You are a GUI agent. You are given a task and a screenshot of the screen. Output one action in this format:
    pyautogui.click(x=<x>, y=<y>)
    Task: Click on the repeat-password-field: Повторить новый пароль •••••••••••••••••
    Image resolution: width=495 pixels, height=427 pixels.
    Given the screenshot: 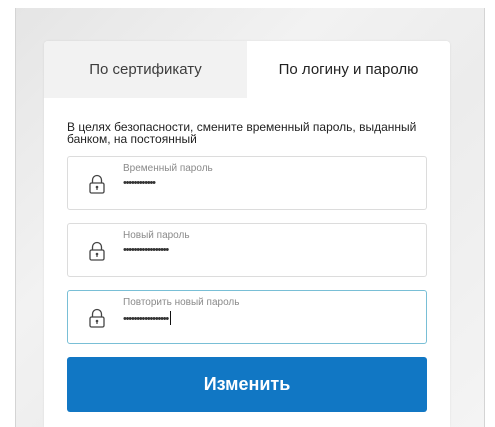 What is the action you would take?
    pyautogui.click(x=247, y=317)
    